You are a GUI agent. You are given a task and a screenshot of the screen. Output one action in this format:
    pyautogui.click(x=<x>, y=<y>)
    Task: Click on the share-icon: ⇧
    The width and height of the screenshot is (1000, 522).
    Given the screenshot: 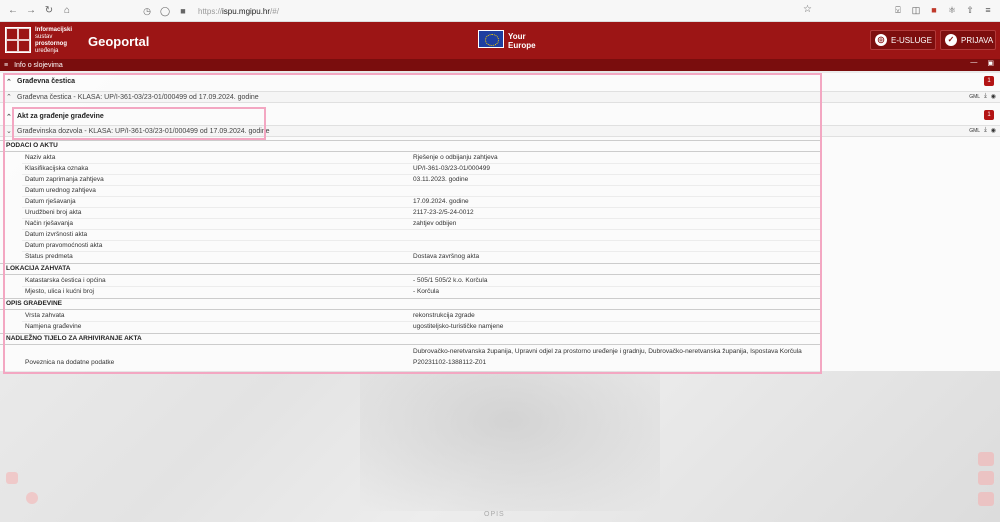 What is the action you would take?
    pyautogui.click(x=970, y=10)
    